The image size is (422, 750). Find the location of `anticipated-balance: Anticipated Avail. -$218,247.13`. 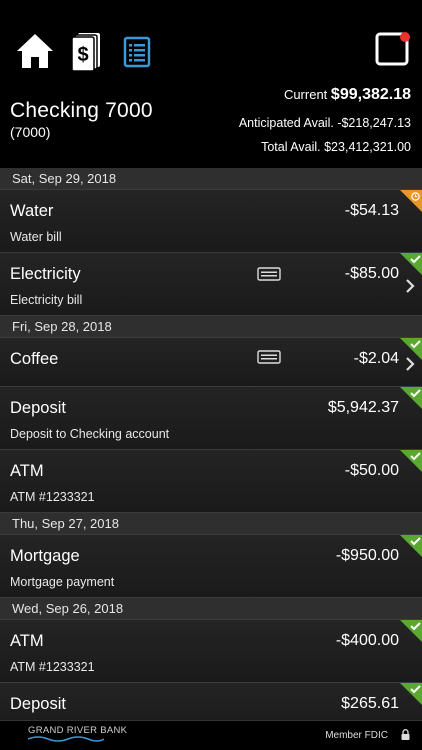

anticipated-balance: Anticipated Avail. -$218,247.13 is located at coordinates (325, 123).